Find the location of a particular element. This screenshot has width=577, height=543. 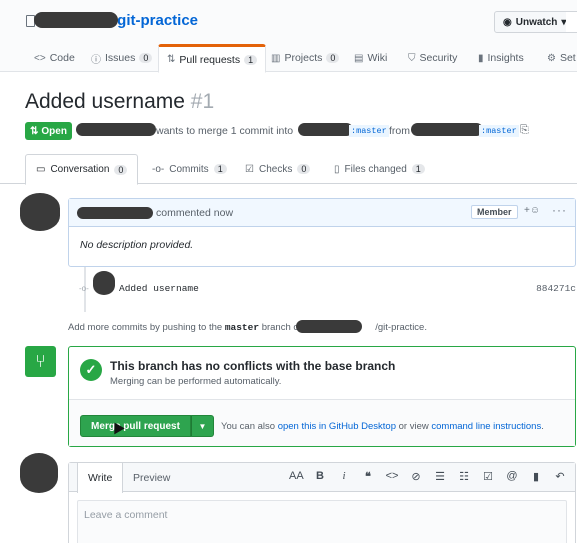

tab-code: <> Code is located at coordinates (54, 58).